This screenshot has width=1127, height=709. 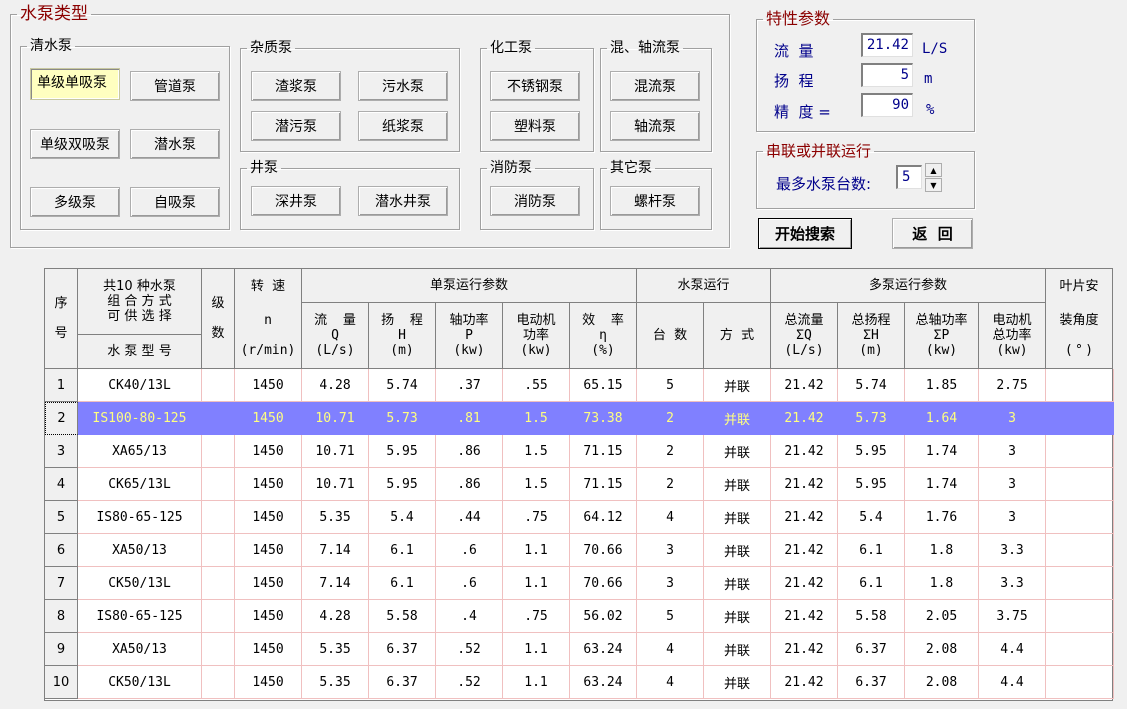 I want to click on cell-motor-power: 1.1, so click(x=536, y=550).